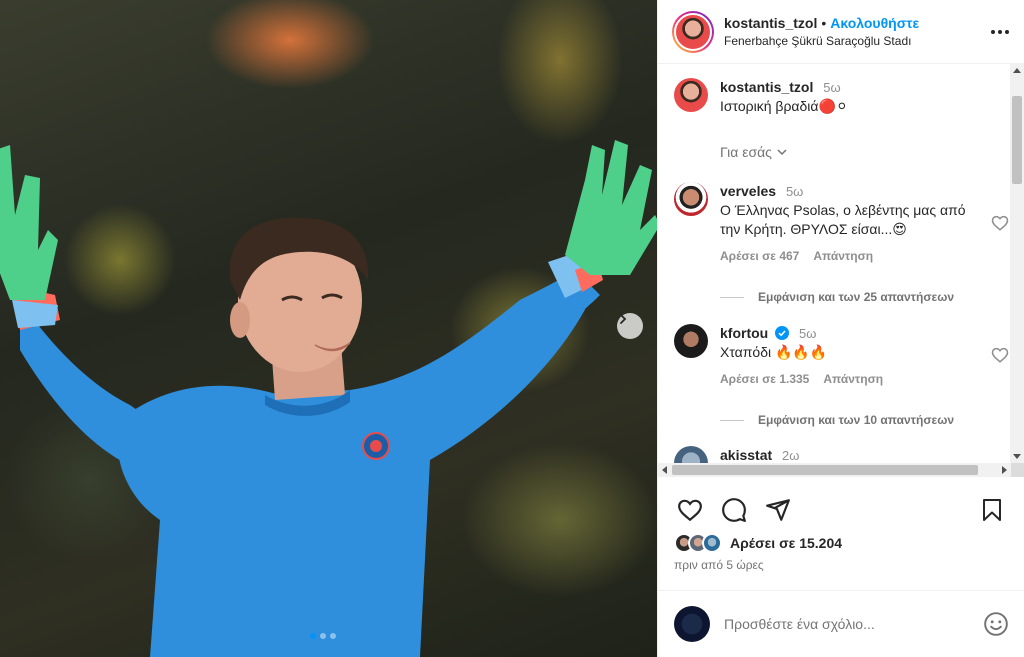 This screenshot has width=1024, height=657. Describe the element at coordinates (1017, 263) in the screenshot. I see `comments-vertical-scrollbar` at that location.